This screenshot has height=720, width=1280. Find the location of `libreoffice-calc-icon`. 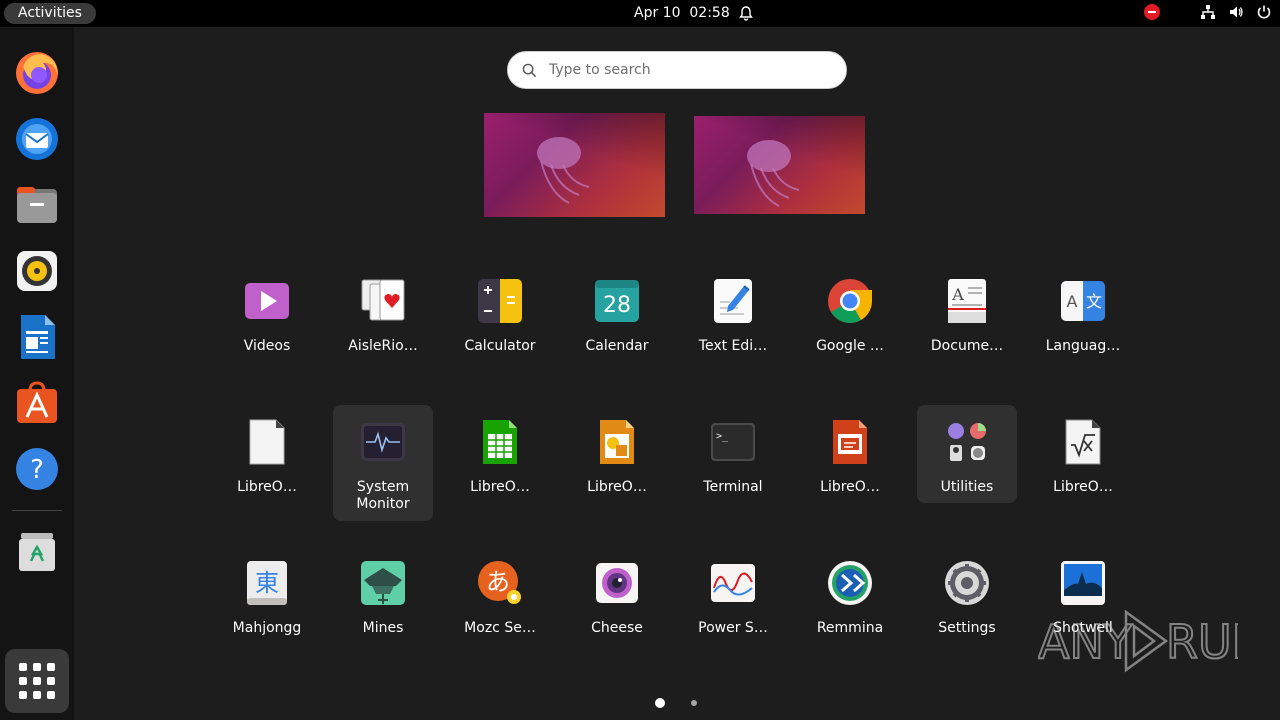

libreoffice-calc-icon is located at coordinates (500, 442).